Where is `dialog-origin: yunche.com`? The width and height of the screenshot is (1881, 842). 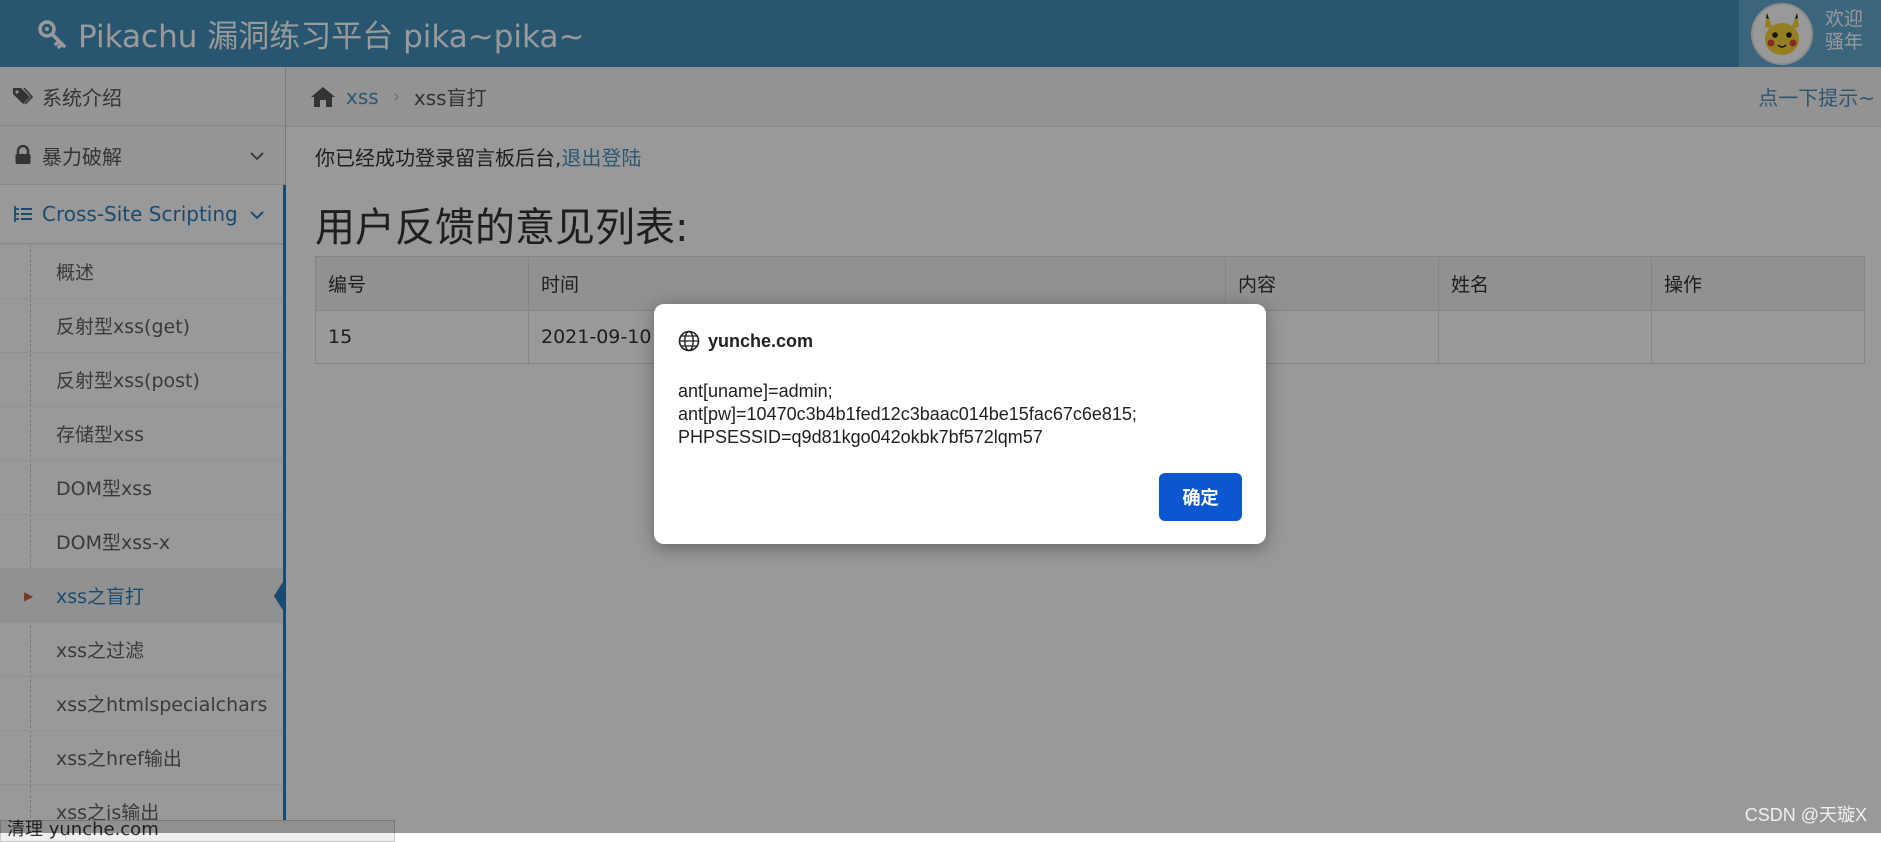 dialog-origin: yunche.com is located at coordinates (761, 340).